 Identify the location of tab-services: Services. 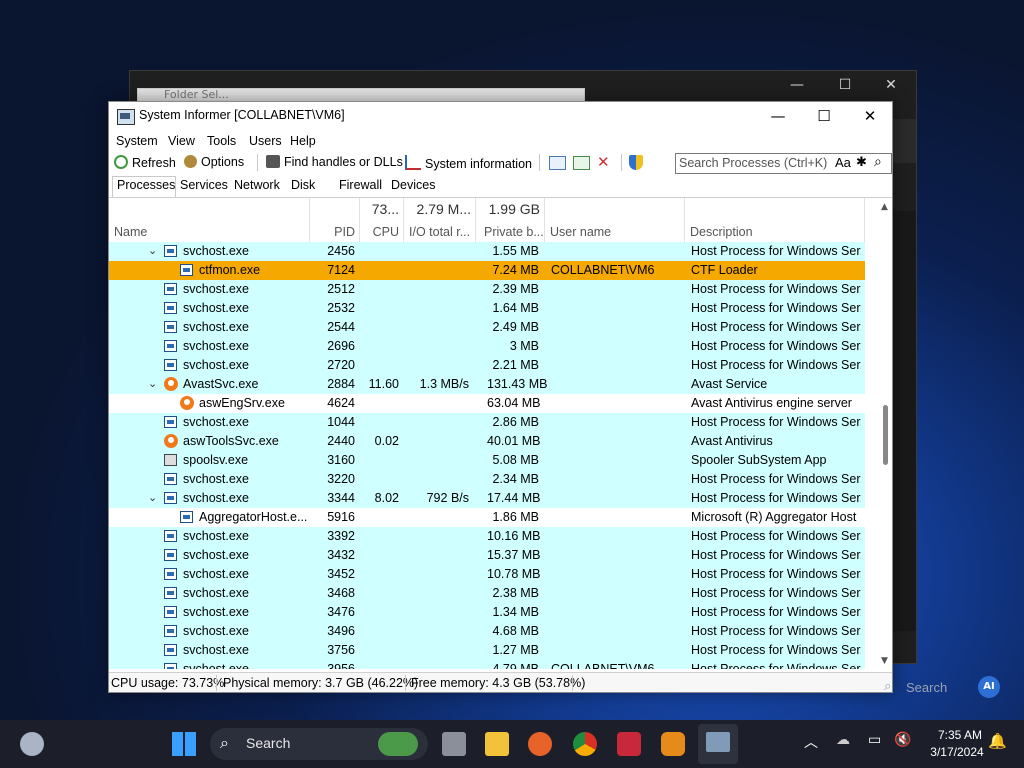
(204, 185).